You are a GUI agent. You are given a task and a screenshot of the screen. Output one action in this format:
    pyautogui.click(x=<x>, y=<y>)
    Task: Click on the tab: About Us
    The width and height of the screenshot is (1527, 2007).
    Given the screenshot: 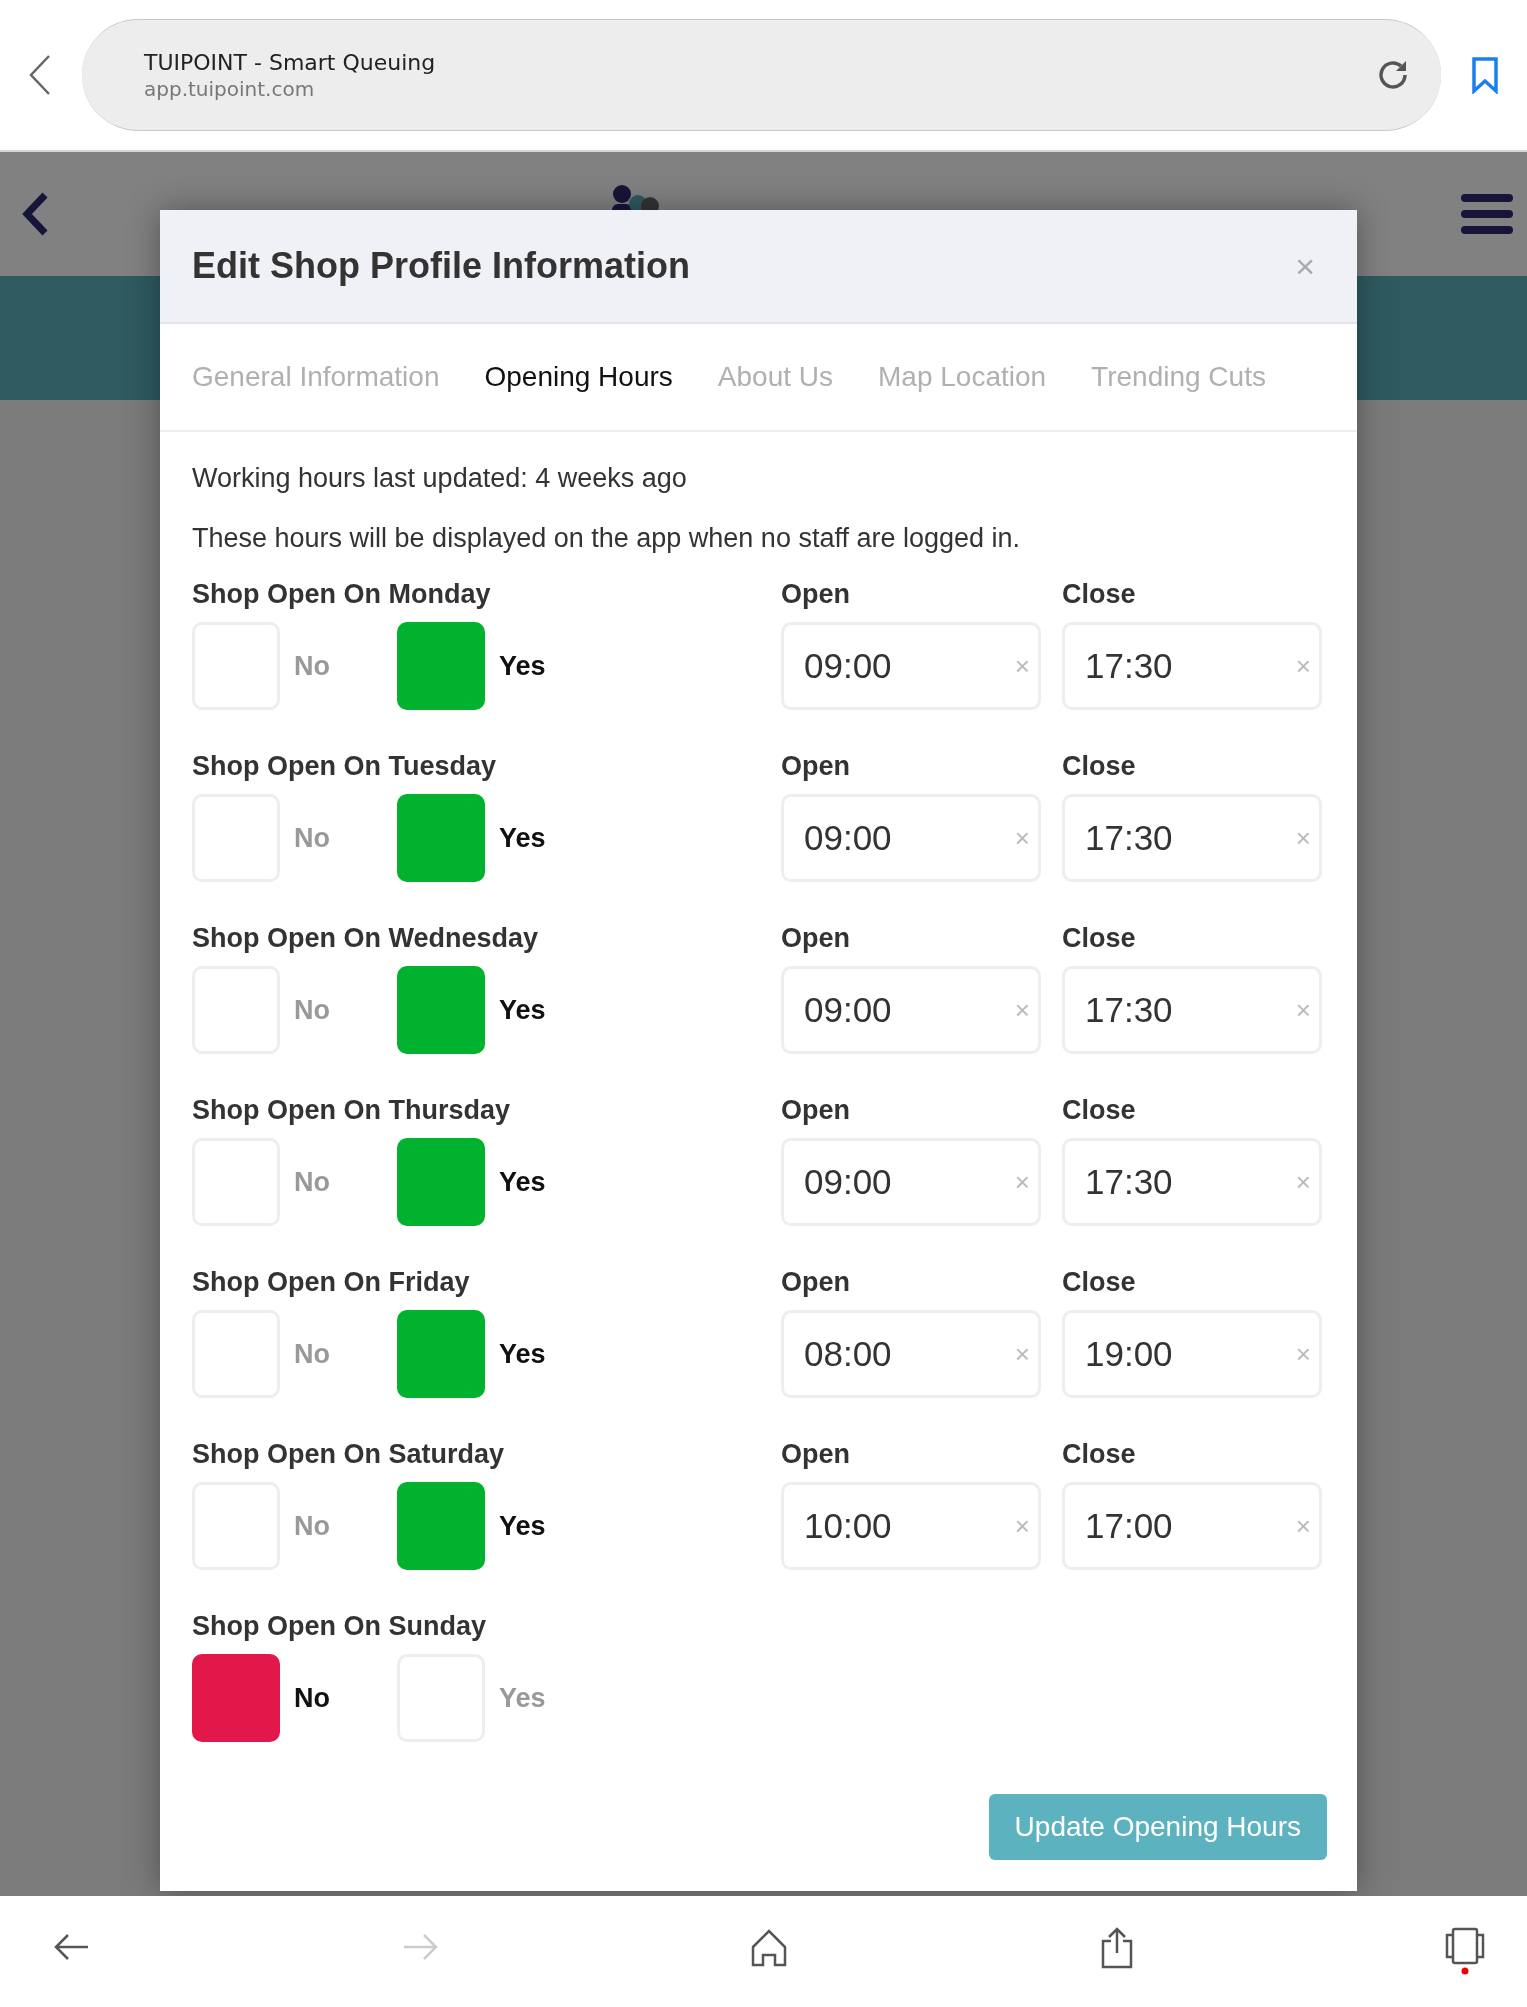 What is the action you would take?
    pyautogui.click(x=775, y=377)
    